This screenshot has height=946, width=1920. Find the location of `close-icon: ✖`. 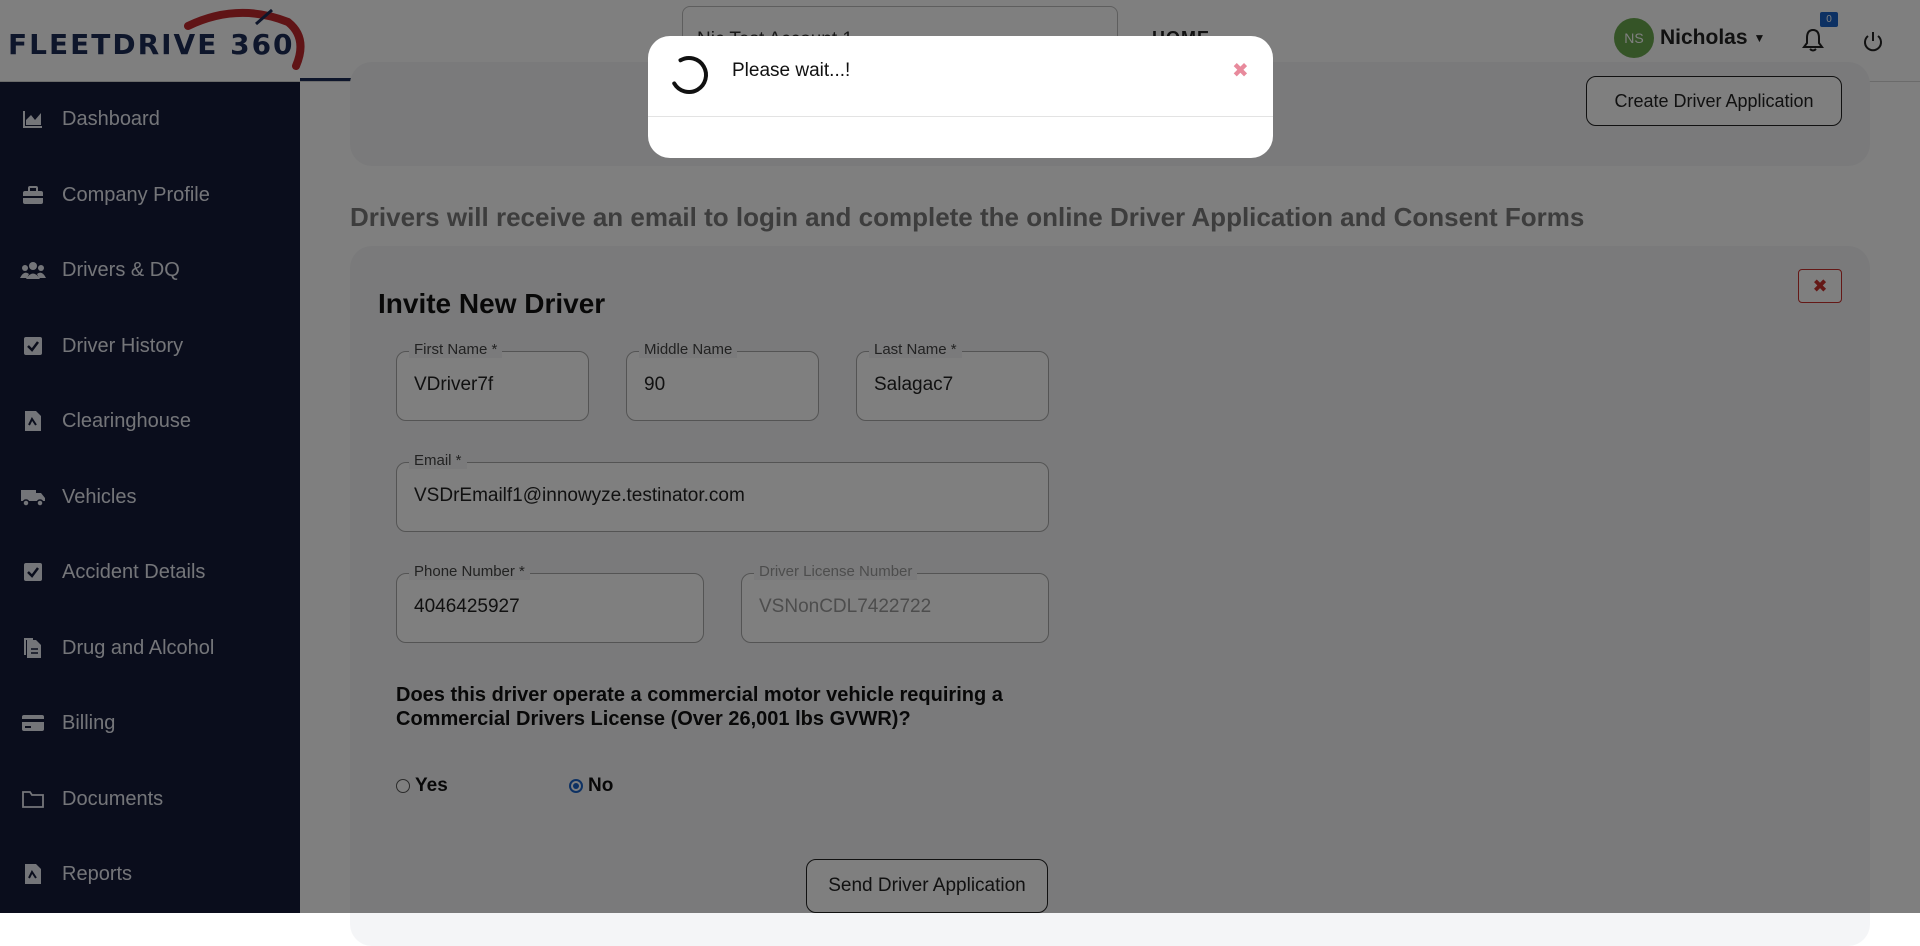

close-icon: ✖ is located at coordinates (1240, 70).